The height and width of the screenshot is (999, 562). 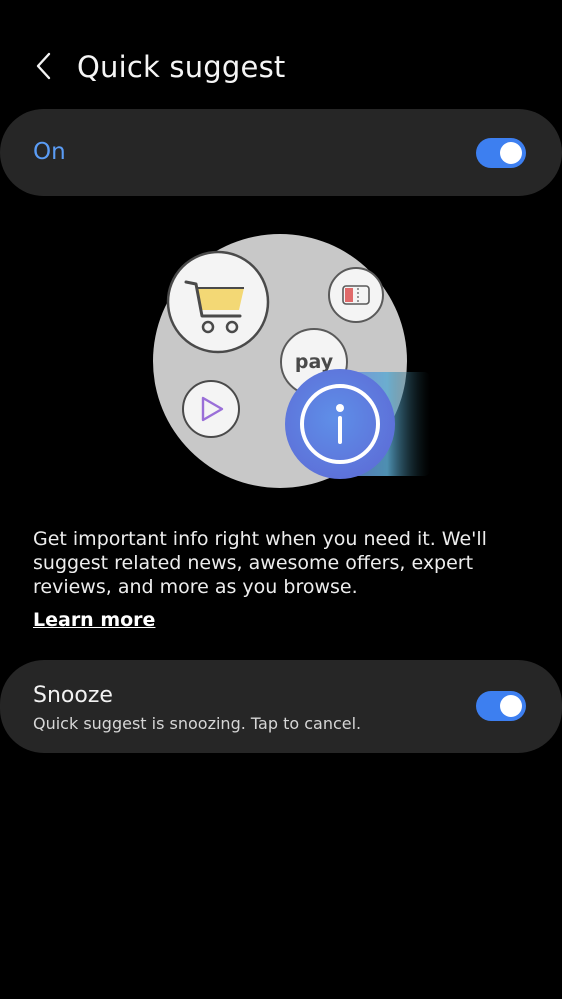 I want to click on back-arrow-icon, so click(x=43, y=66).